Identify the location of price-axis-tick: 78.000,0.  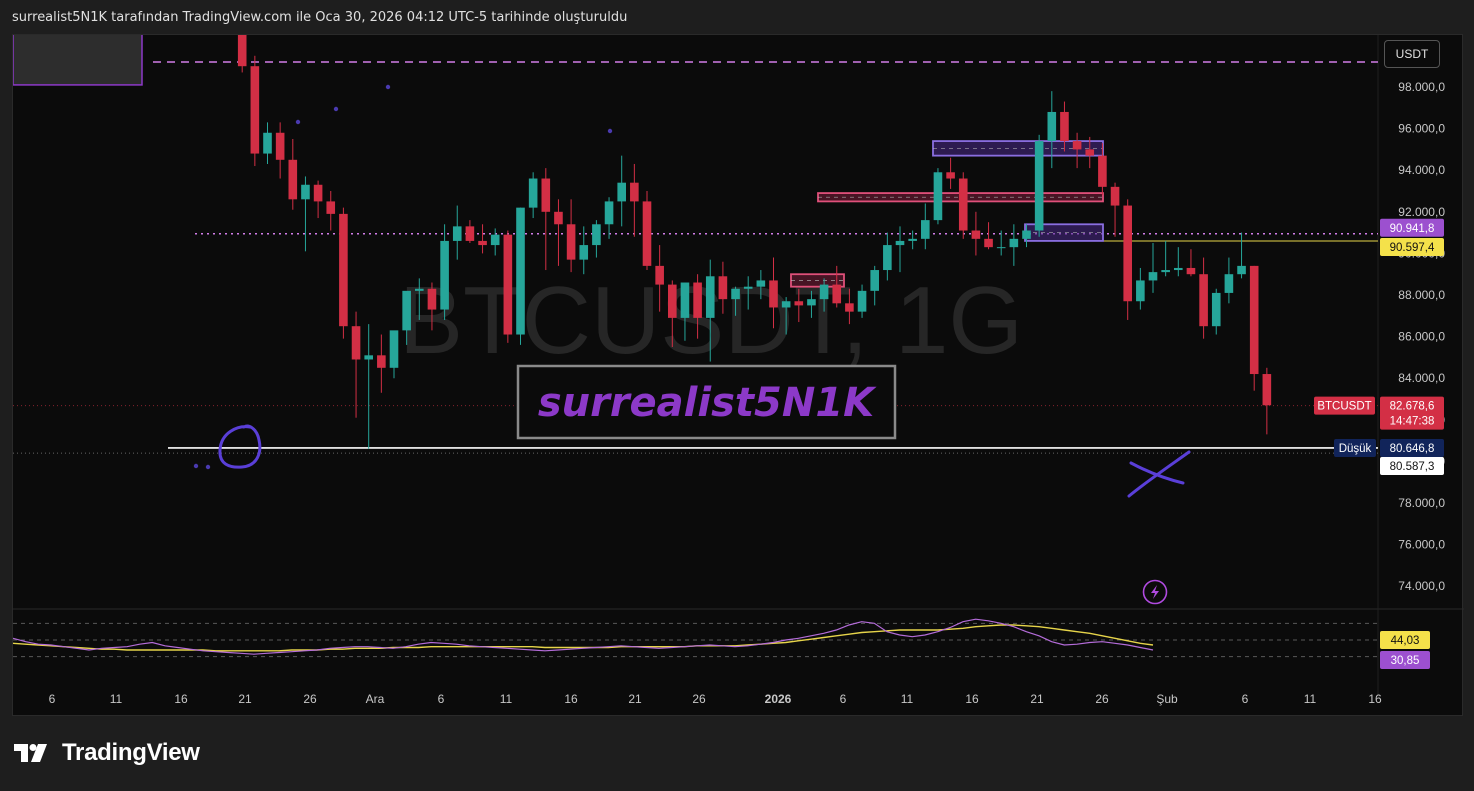
(1421, 503).